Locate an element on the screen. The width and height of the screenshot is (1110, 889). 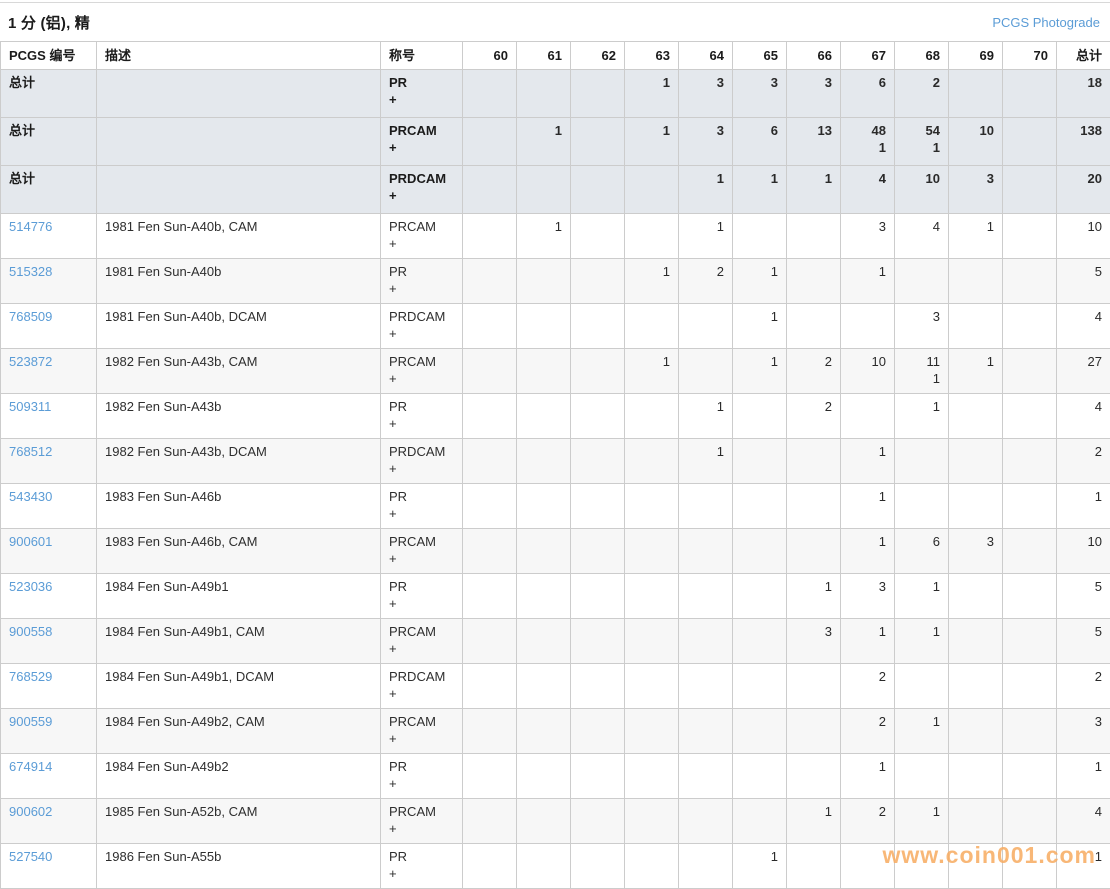
header-pcgs-number: PCGS 编号 is located at coordinates (49, 56).